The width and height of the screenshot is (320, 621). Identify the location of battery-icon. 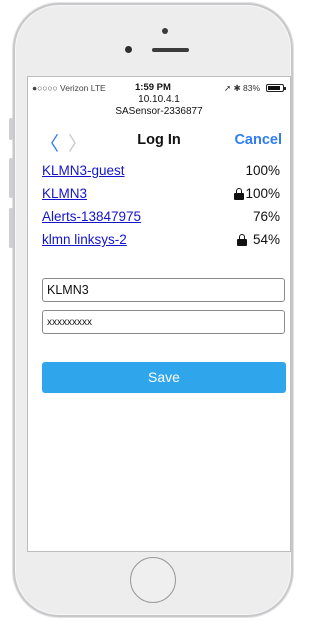
(276, 88).